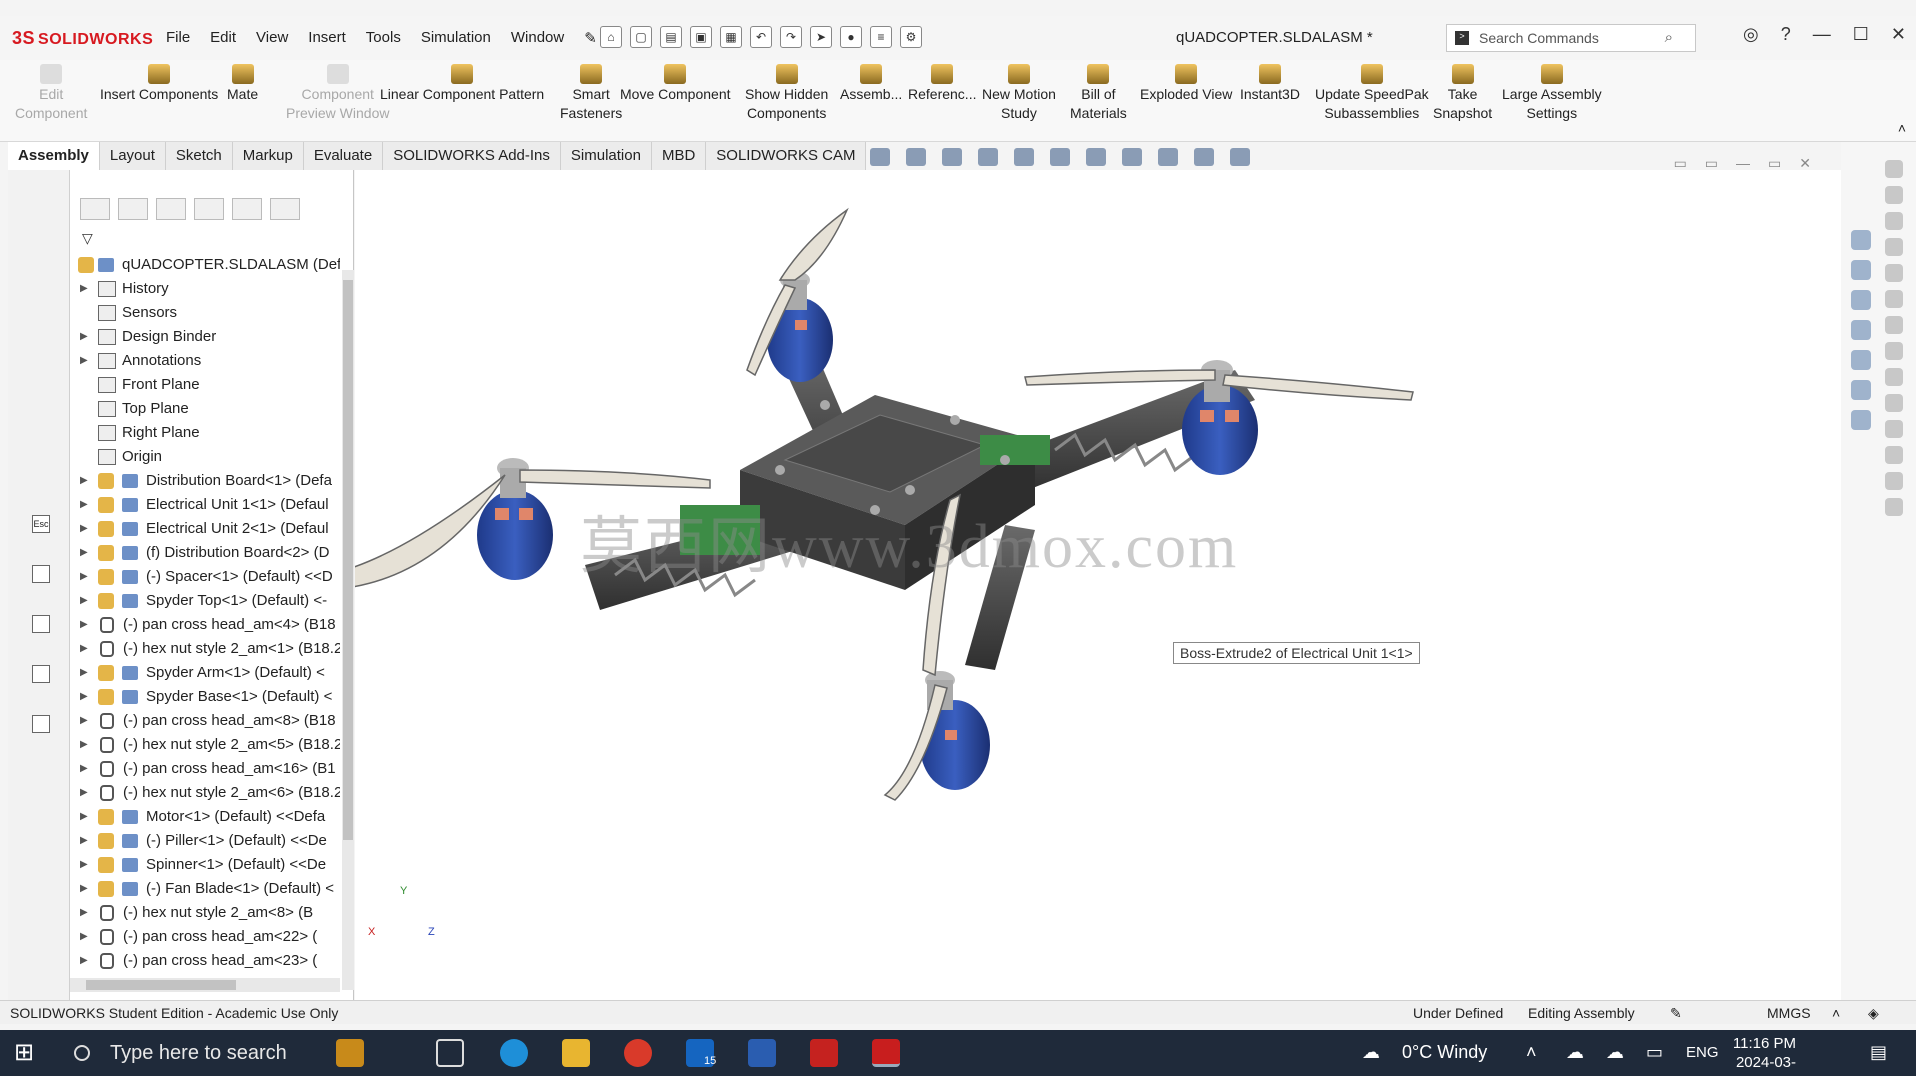  What do you see at coordinates (1898, 34) in the screenshot?
I see `close-button: ✕` at bounding box center [1898, 34].